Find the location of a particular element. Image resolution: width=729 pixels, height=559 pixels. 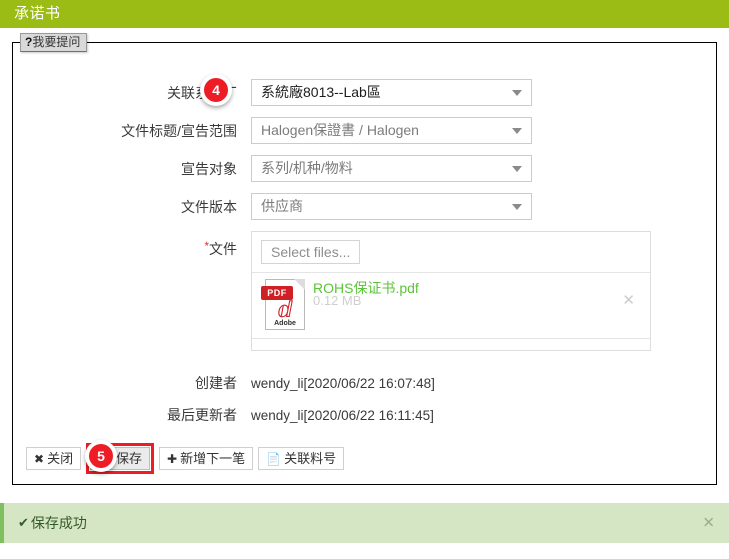

meta-row-last-updater: 最后更新者 wendy_li[2020/06/22 16:11:45] is located at coordinates (364, 415).